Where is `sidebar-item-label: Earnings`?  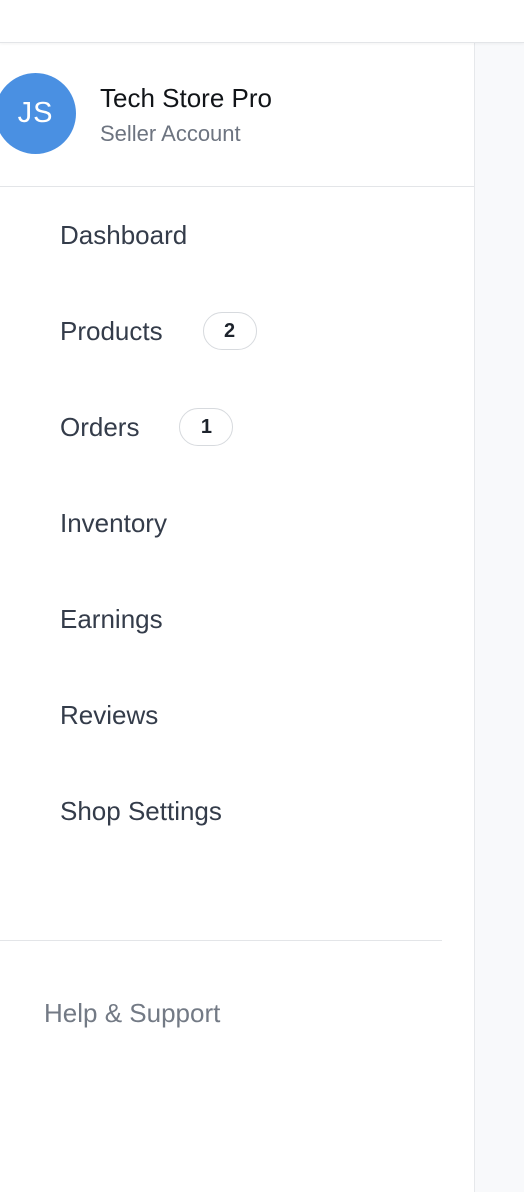
sidebar-item-label: Earnings is located at coordinates (111, 618).